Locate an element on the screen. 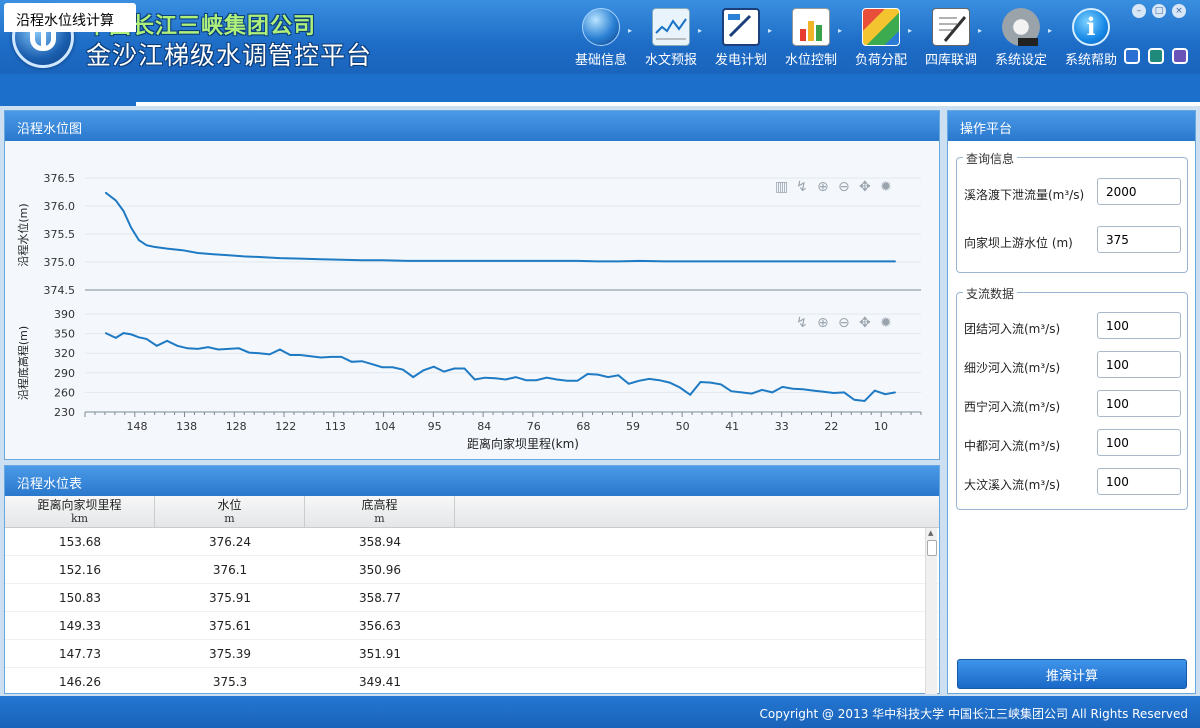 The height and width of the screenshot is (728, 1200). table-row: 147.73 375.39 351.91 is located at coordinates (472, 654).